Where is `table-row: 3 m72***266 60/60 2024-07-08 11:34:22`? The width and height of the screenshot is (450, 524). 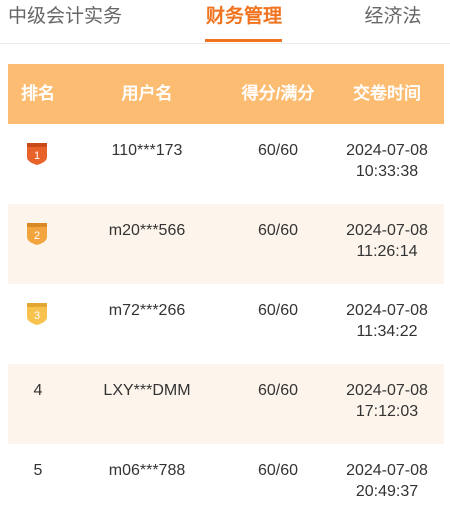
table-row: 3 m72***266 60/60 2024-07-08 11:34:22 is located at coordinates (226, 324).